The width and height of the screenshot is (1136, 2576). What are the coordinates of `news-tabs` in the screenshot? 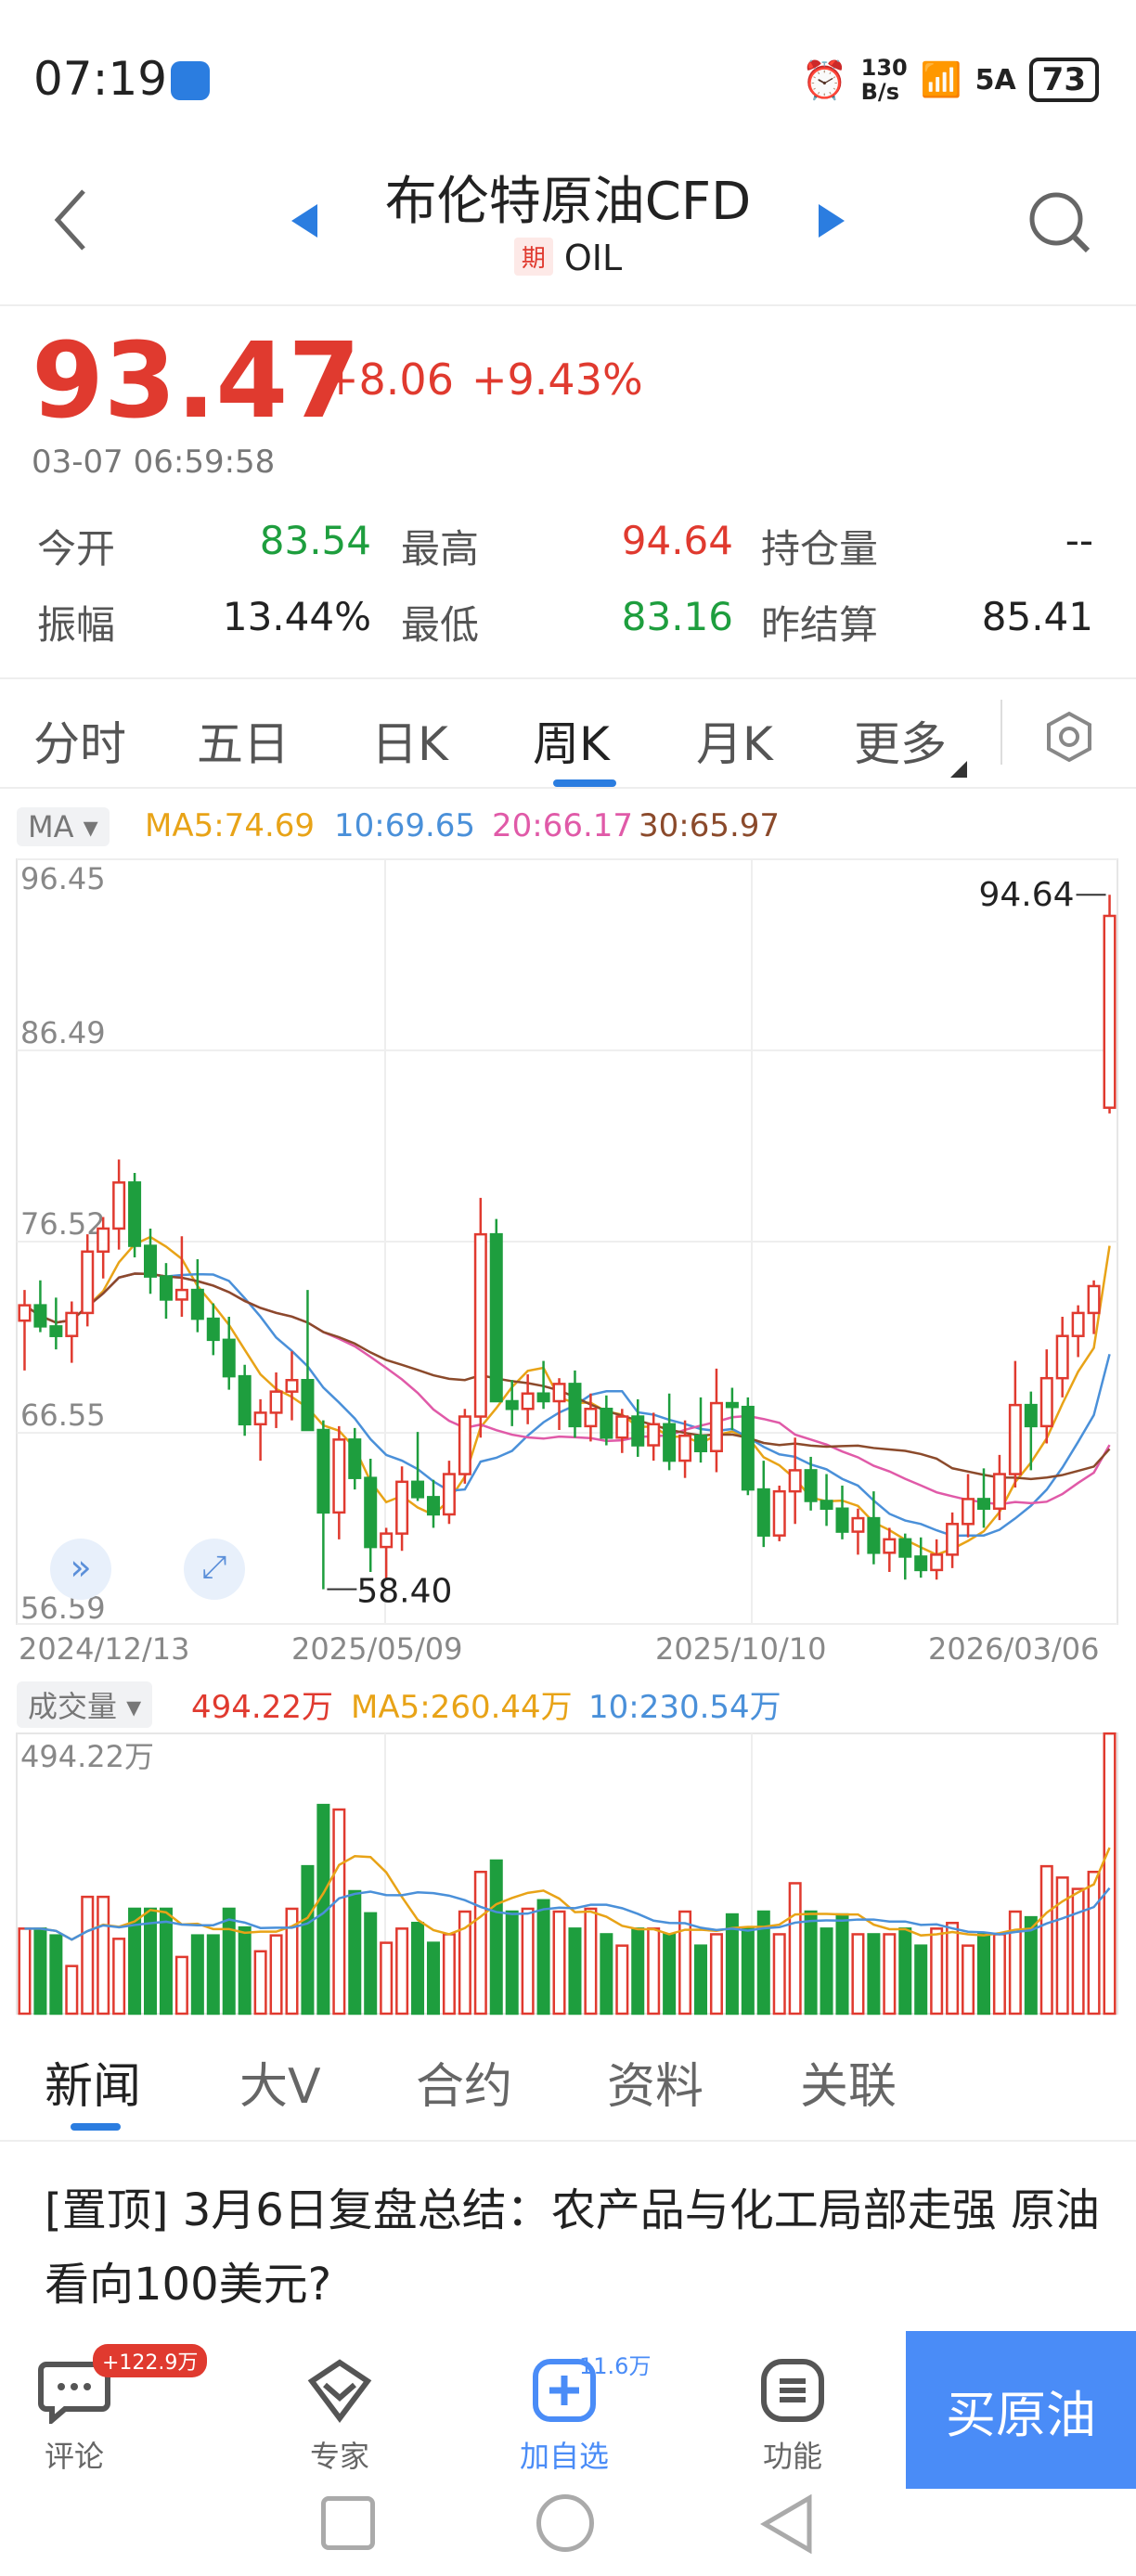 It's located at (568, 2082).